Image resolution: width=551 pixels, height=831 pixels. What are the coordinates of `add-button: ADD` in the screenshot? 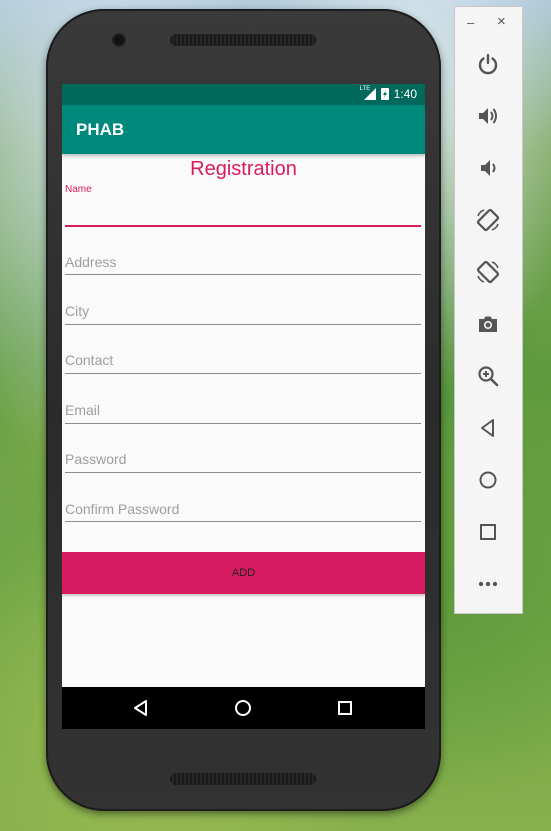 It's located at (243, 573).